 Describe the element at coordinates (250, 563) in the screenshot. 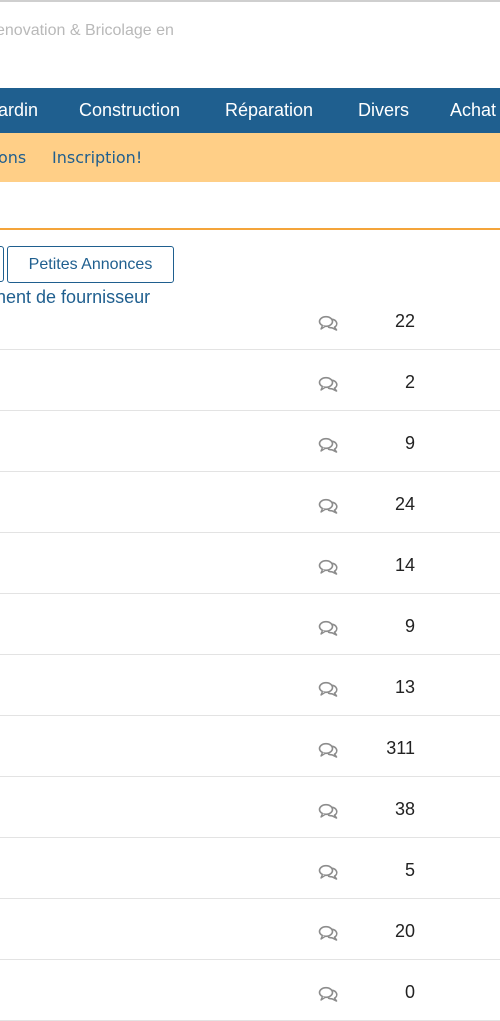

I see `topic-row: 14` at that location.